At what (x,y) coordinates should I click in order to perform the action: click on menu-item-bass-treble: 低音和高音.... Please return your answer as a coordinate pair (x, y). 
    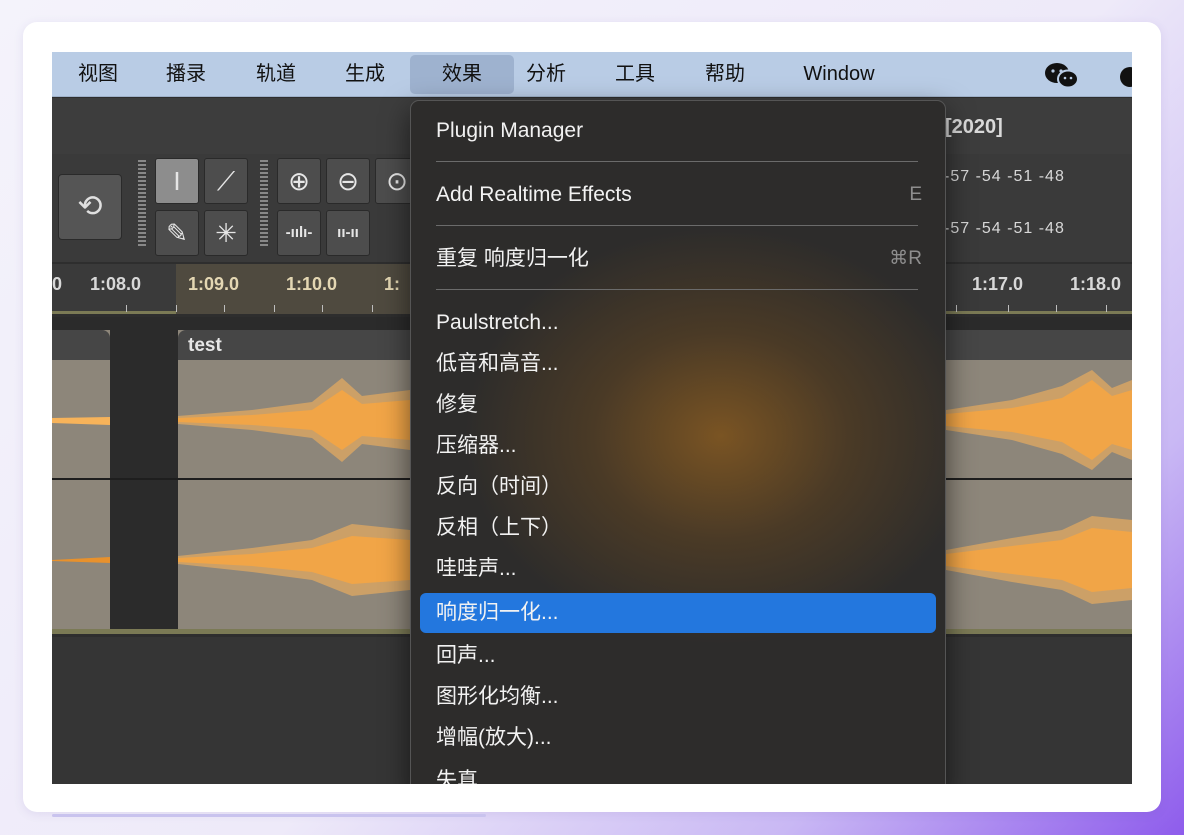
    Looking at the image, I should click on (678, 364).